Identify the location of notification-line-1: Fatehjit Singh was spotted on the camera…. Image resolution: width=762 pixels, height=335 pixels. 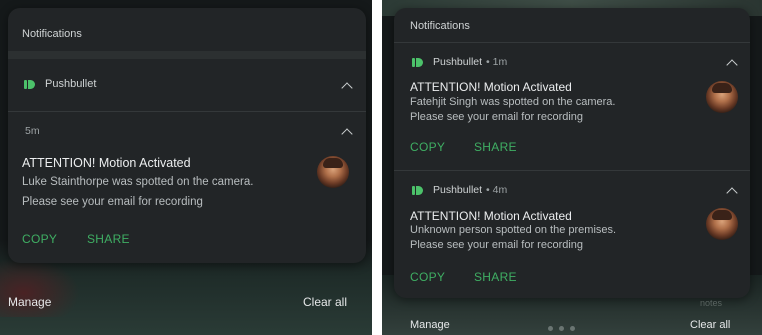
(513, 102).